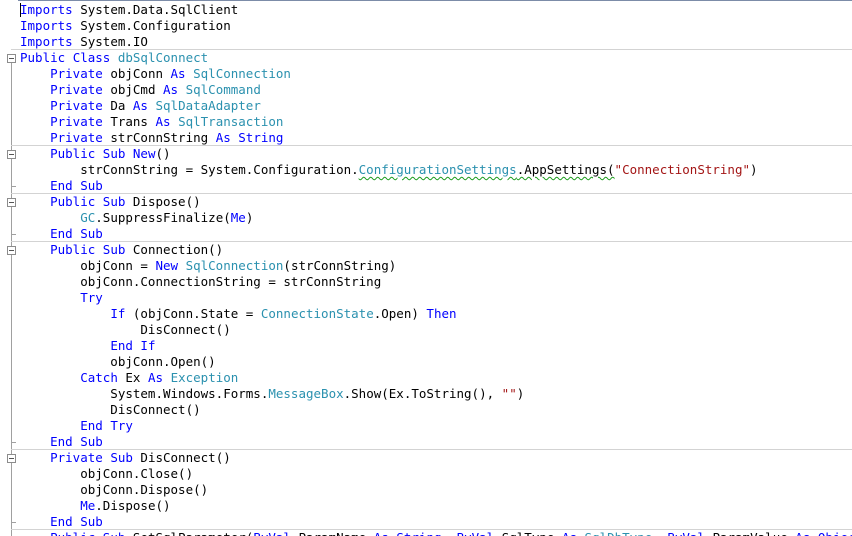 The height and width of the screenshot is (536, 852). I want to click on keyword-token: Me, so click(88, 505).